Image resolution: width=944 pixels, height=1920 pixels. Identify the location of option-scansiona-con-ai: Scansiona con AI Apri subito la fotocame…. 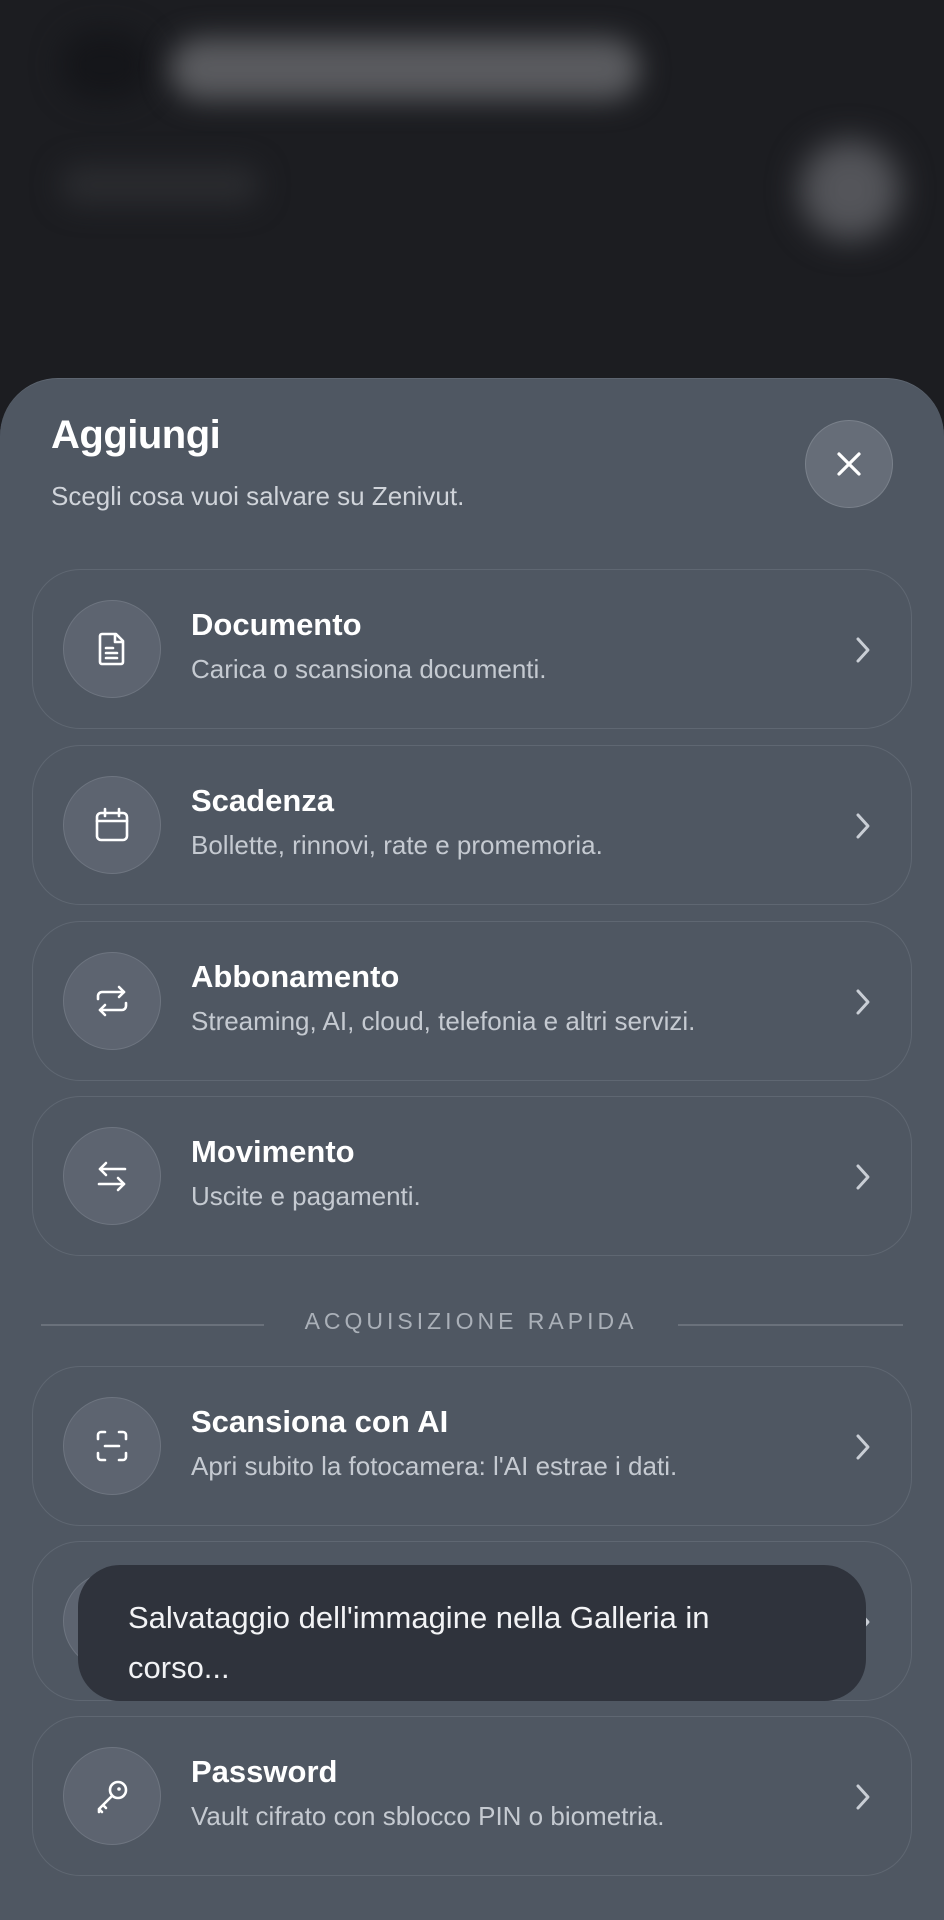
(472, 1446).